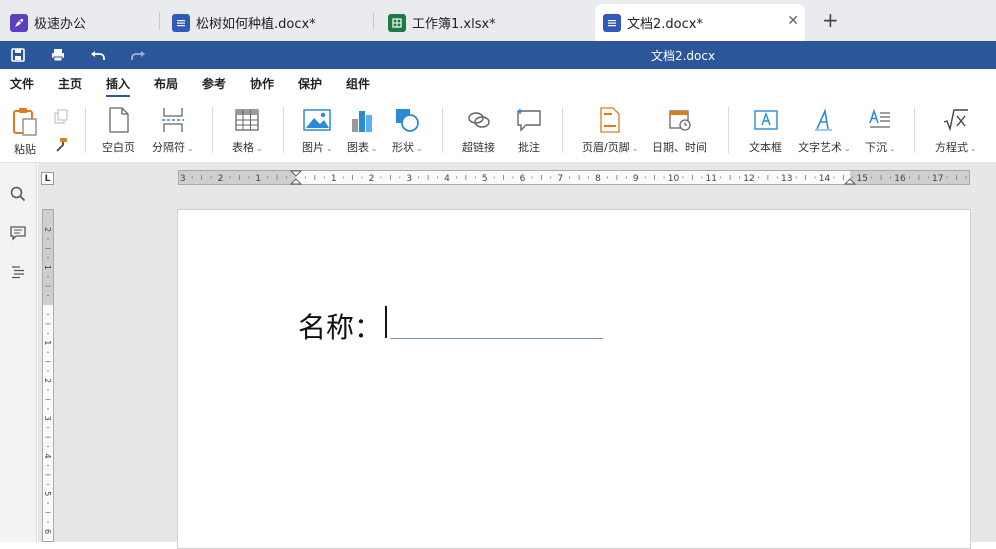 The image size is (996, 549). Describe the element at coordinates (22, 83) in the screenshot. I see `menu-file: 文件` at that location.